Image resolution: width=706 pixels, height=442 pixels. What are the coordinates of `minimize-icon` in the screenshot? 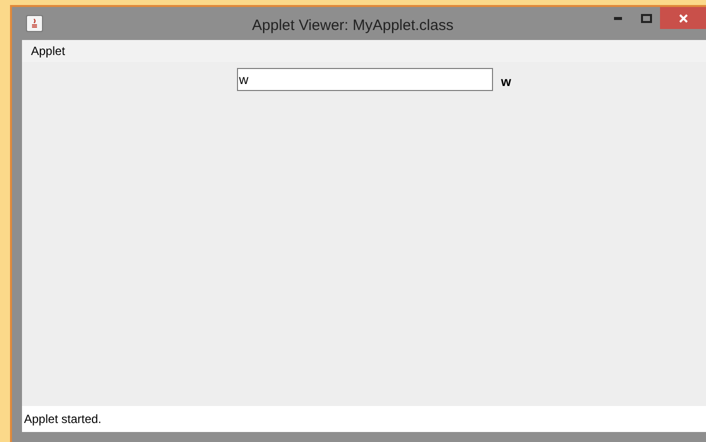 It's located at (618, 18).